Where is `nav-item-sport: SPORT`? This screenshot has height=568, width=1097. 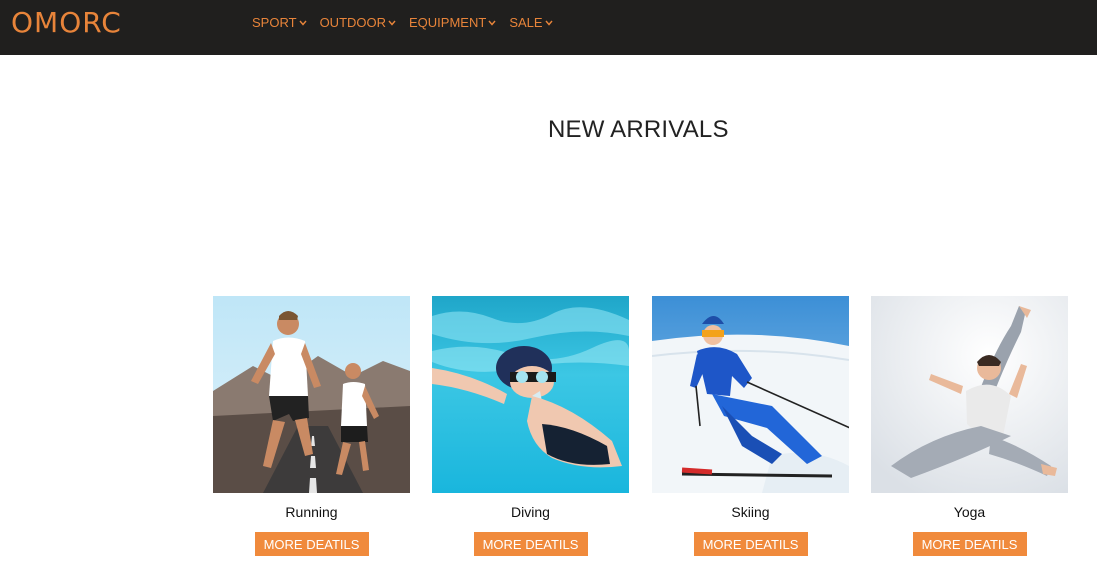
nav-item-sport: SPORT is located at coordinates (279, 22).